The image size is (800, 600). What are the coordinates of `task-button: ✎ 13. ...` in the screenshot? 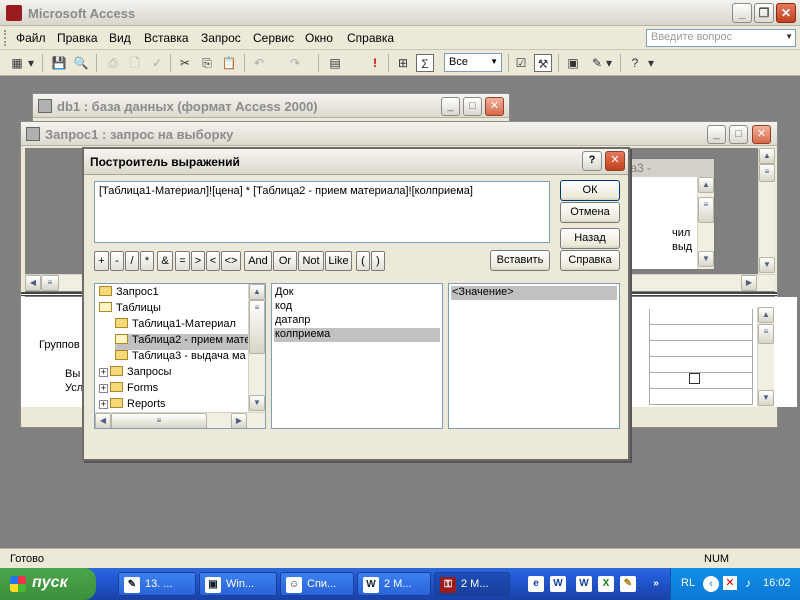 It's located at (157, 584).